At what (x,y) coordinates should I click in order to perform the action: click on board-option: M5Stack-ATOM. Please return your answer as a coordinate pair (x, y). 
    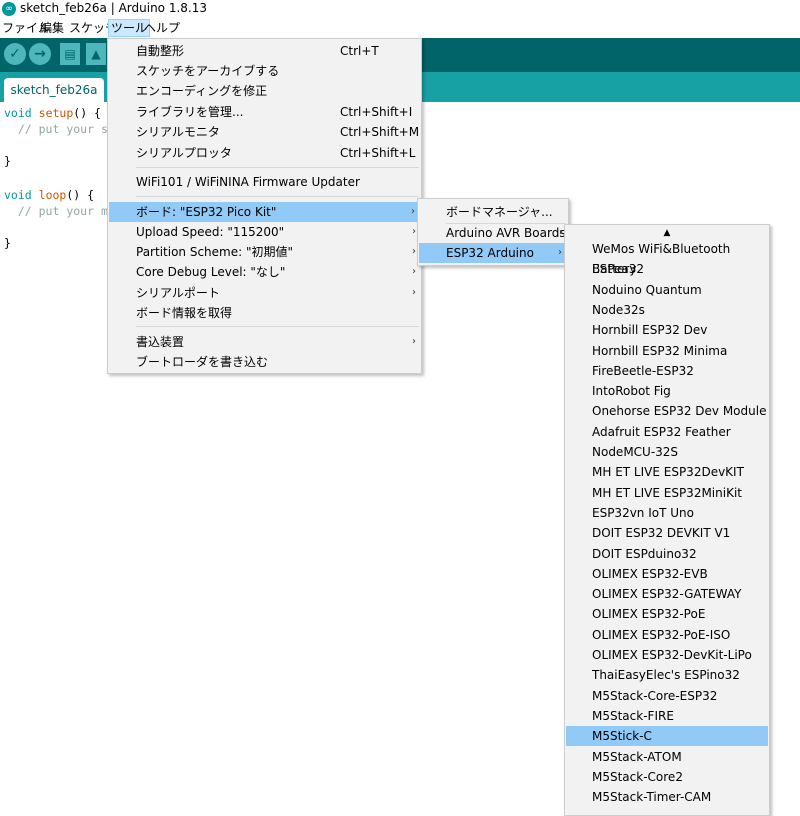
    Looking at the image, I should click on (667, 757).